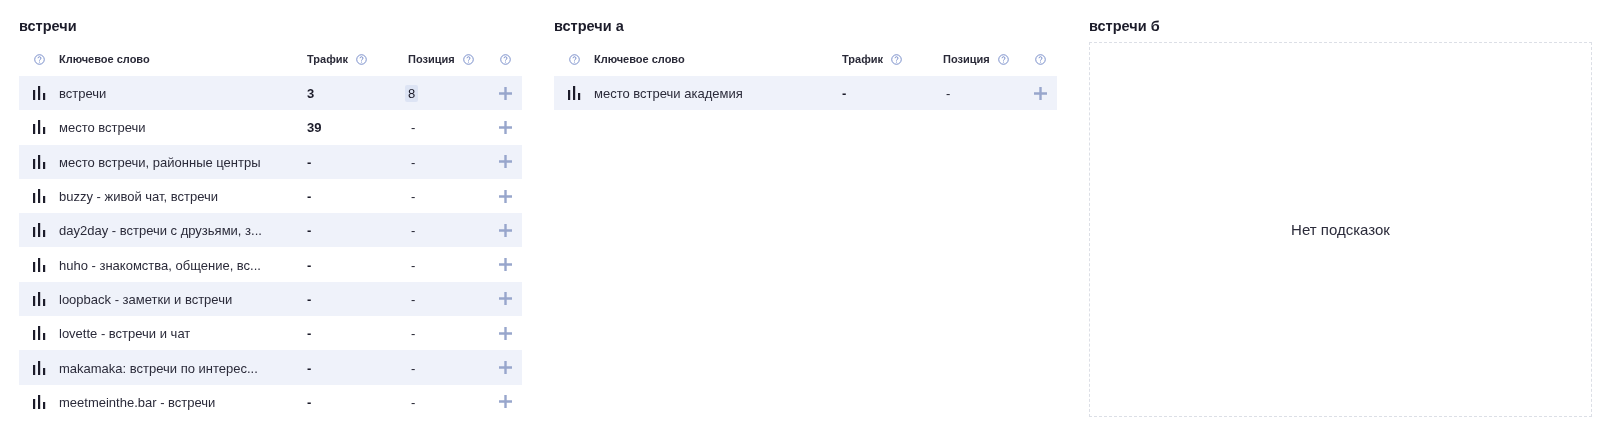 Image resolution: width=1604 pixels, height=441 pixels. Describe the element at coordinates (137, 402) in the screenshot. I see `keyword-text: meetmeinthe.bar - встречи` at that location.